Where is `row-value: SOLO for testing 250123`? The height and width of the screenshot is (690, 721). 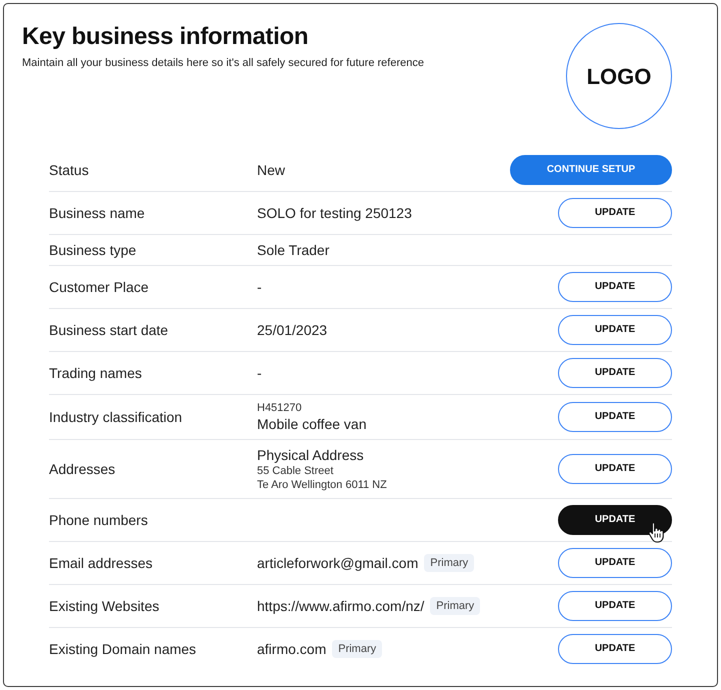
row-value: SOLO for testing 250123 is located at coordinates (334, 213).